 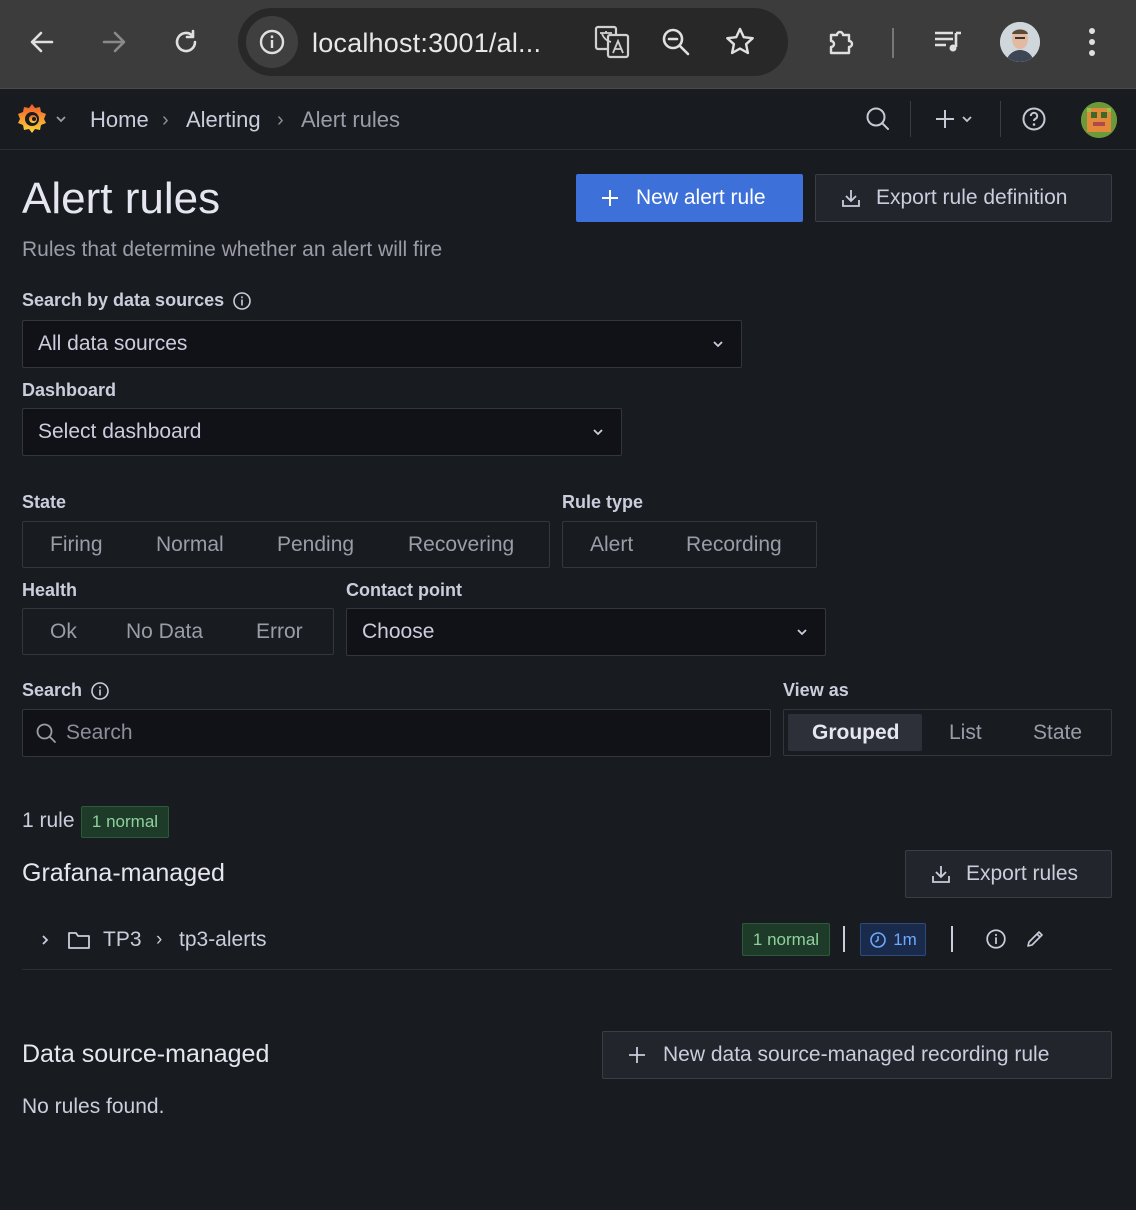 What do you see at coordinates (740, 42) in the screenshot?
I see `bookmark-button` at bounding box center [740, 42].